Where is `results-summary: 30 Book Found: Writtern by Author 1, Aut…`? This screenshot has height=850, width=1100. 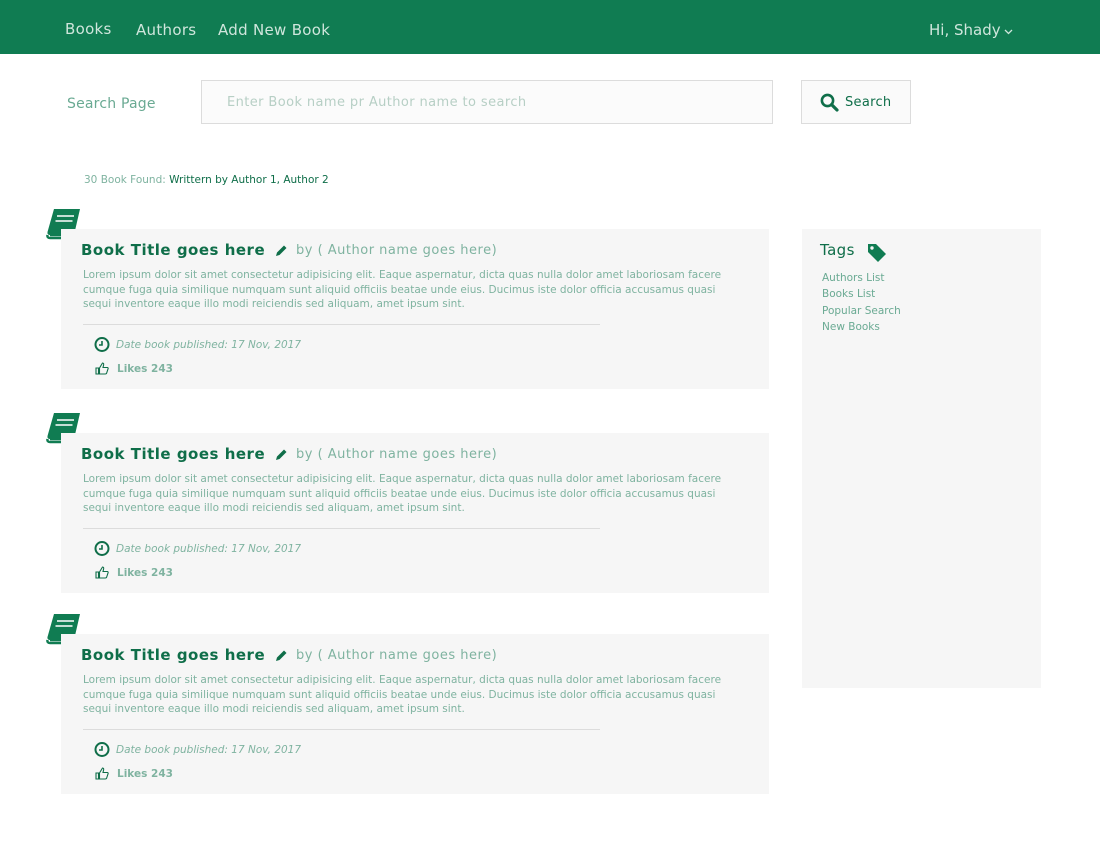
results-summary: 30 Book Found: Writtern by Author 1, Aut… is located at coordinates (206, 180).